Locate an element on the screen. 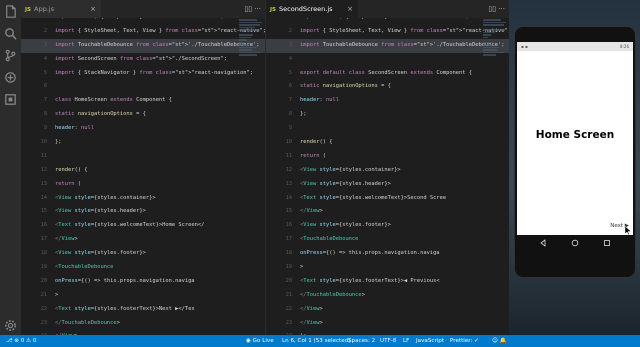 The width and height of the screenshot is (640, 347). search-icon is located at coordinates (10, 33).